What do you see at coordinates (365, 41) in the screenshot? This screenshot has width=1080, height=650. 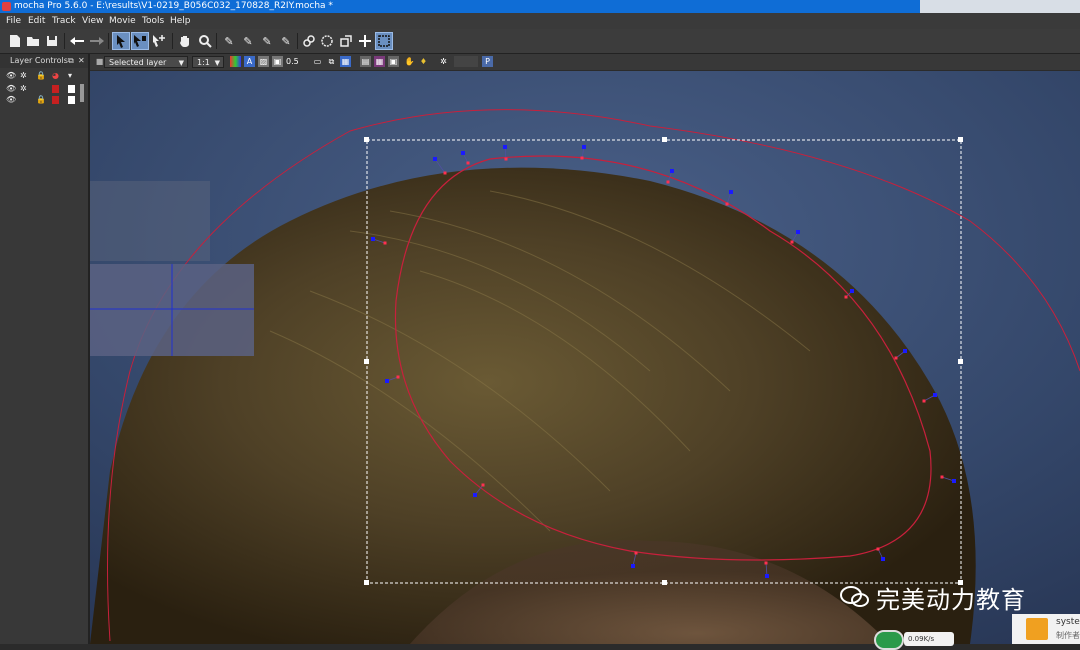 I see `move-crosshair-icon` at bounding box center [365, 41].